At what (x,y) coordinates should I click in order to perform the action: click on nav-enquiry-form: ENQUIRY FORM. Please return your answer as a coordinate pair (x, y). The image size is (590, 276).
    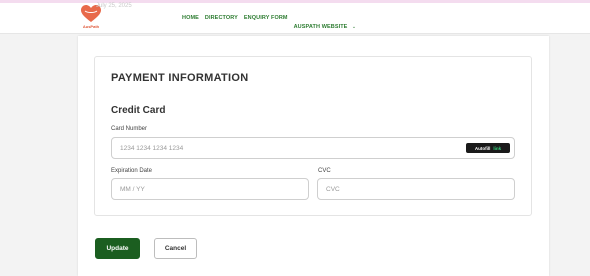
    Looking at the image, I should click on (266, 24).